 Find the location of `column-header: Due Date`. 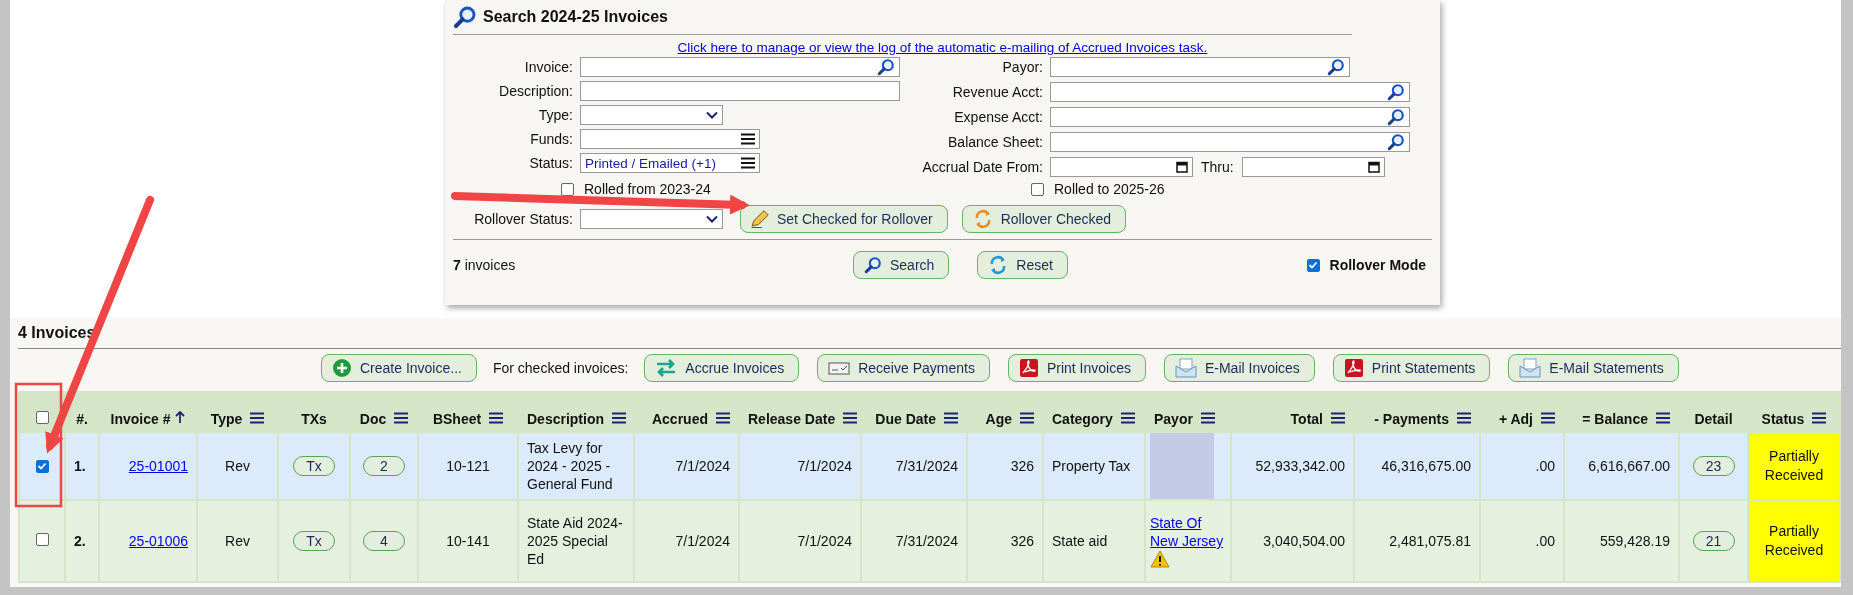

column-header: Due Date is located at coordinates (905, 419).